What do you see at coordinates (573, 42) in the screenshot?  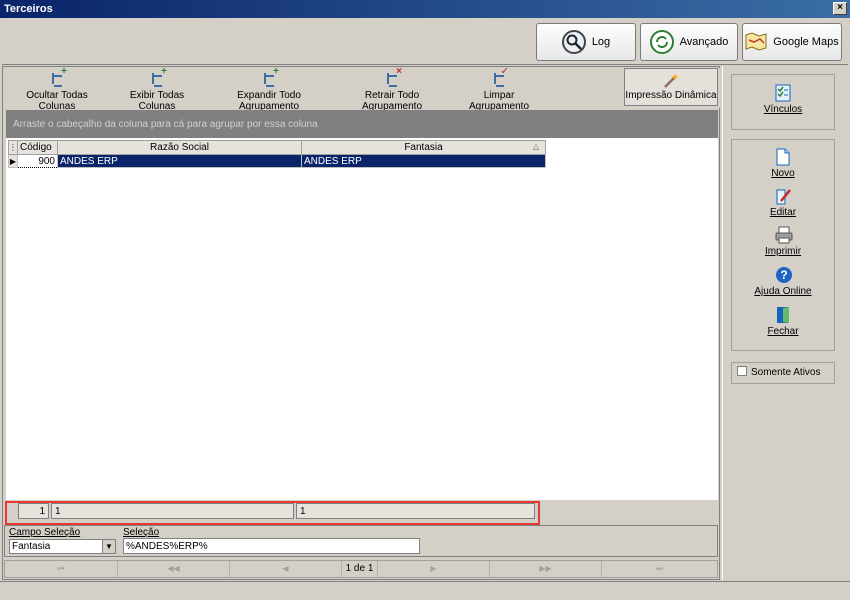 I see `magnifier-icon` at bounding box center [573, 42].